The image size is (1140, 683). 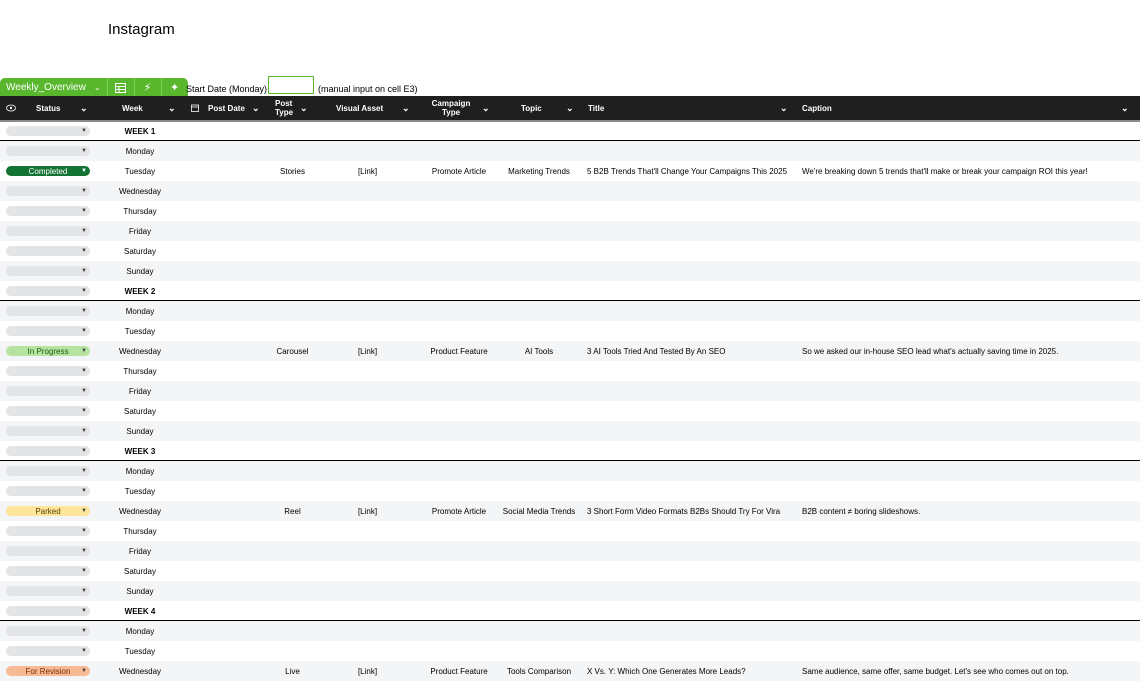 I want to click on start-date-input, so click(x=291, y=85).